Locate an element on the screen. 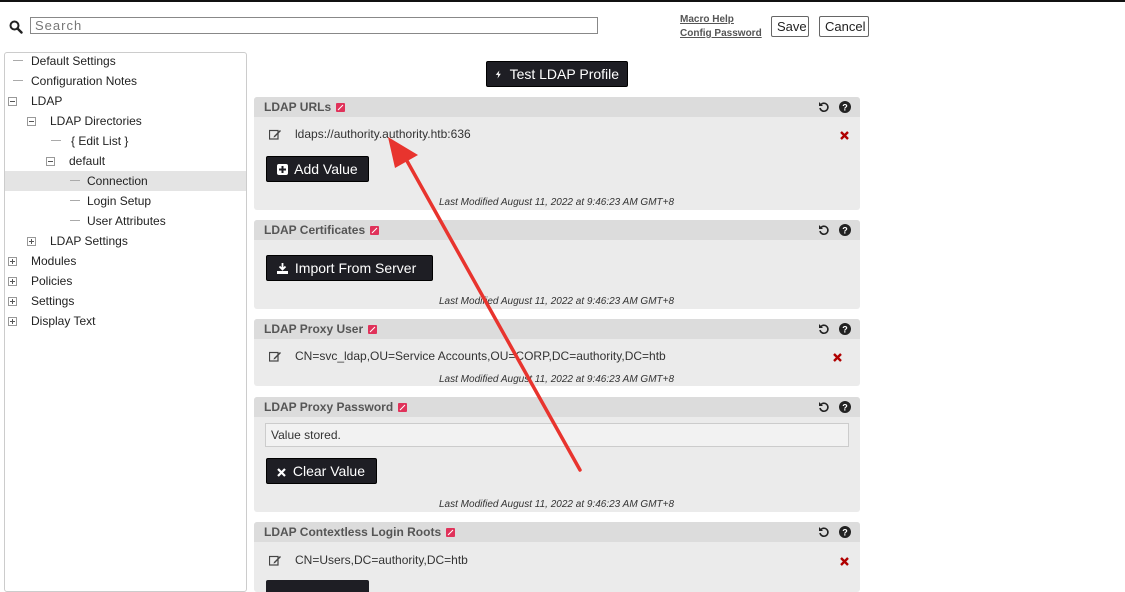 This screenshot has height=592, width=1125. tree-item-label: Display Text is located at coordinates (63, 321).